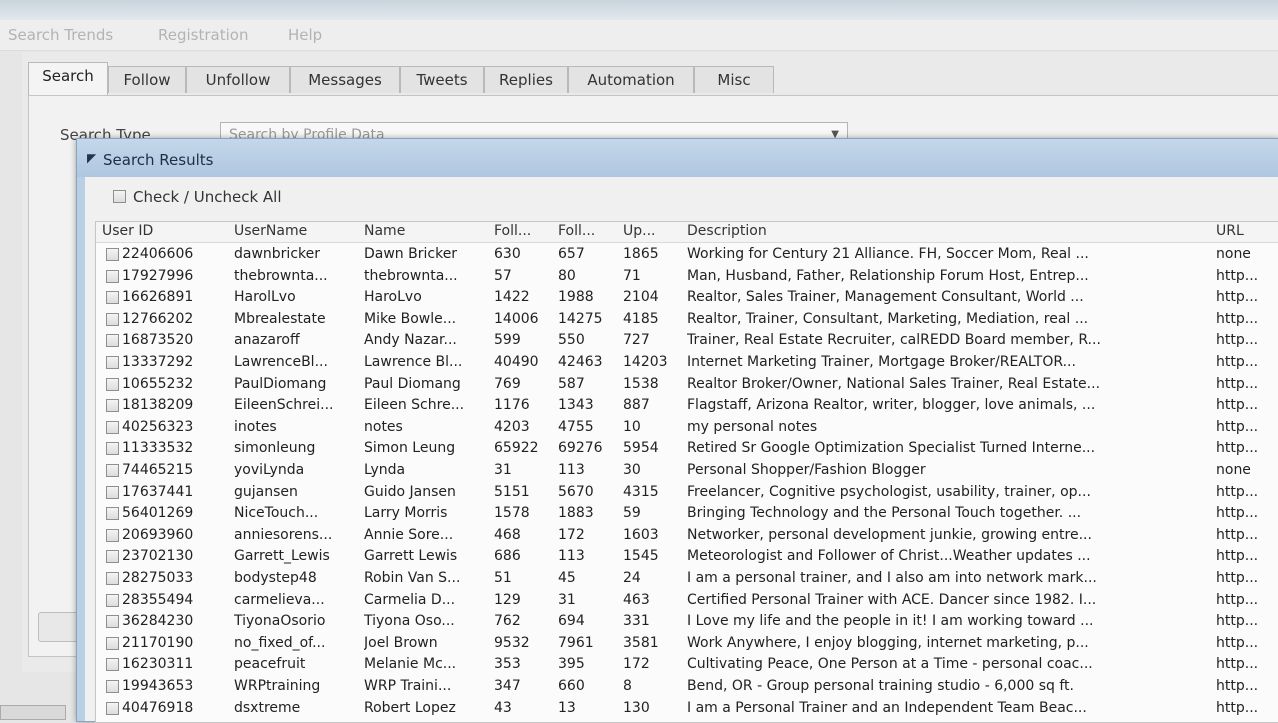 Image resolution: width=1278 pixels, height=723 pixels. Describe the element at coordinates (512, 513) in the screenshot. I see `cell-followers: 1578` at that location.